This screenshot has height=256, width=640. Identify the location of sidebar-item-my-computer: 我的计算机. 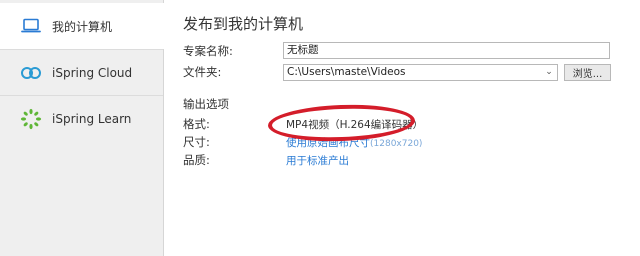
(82, 26).